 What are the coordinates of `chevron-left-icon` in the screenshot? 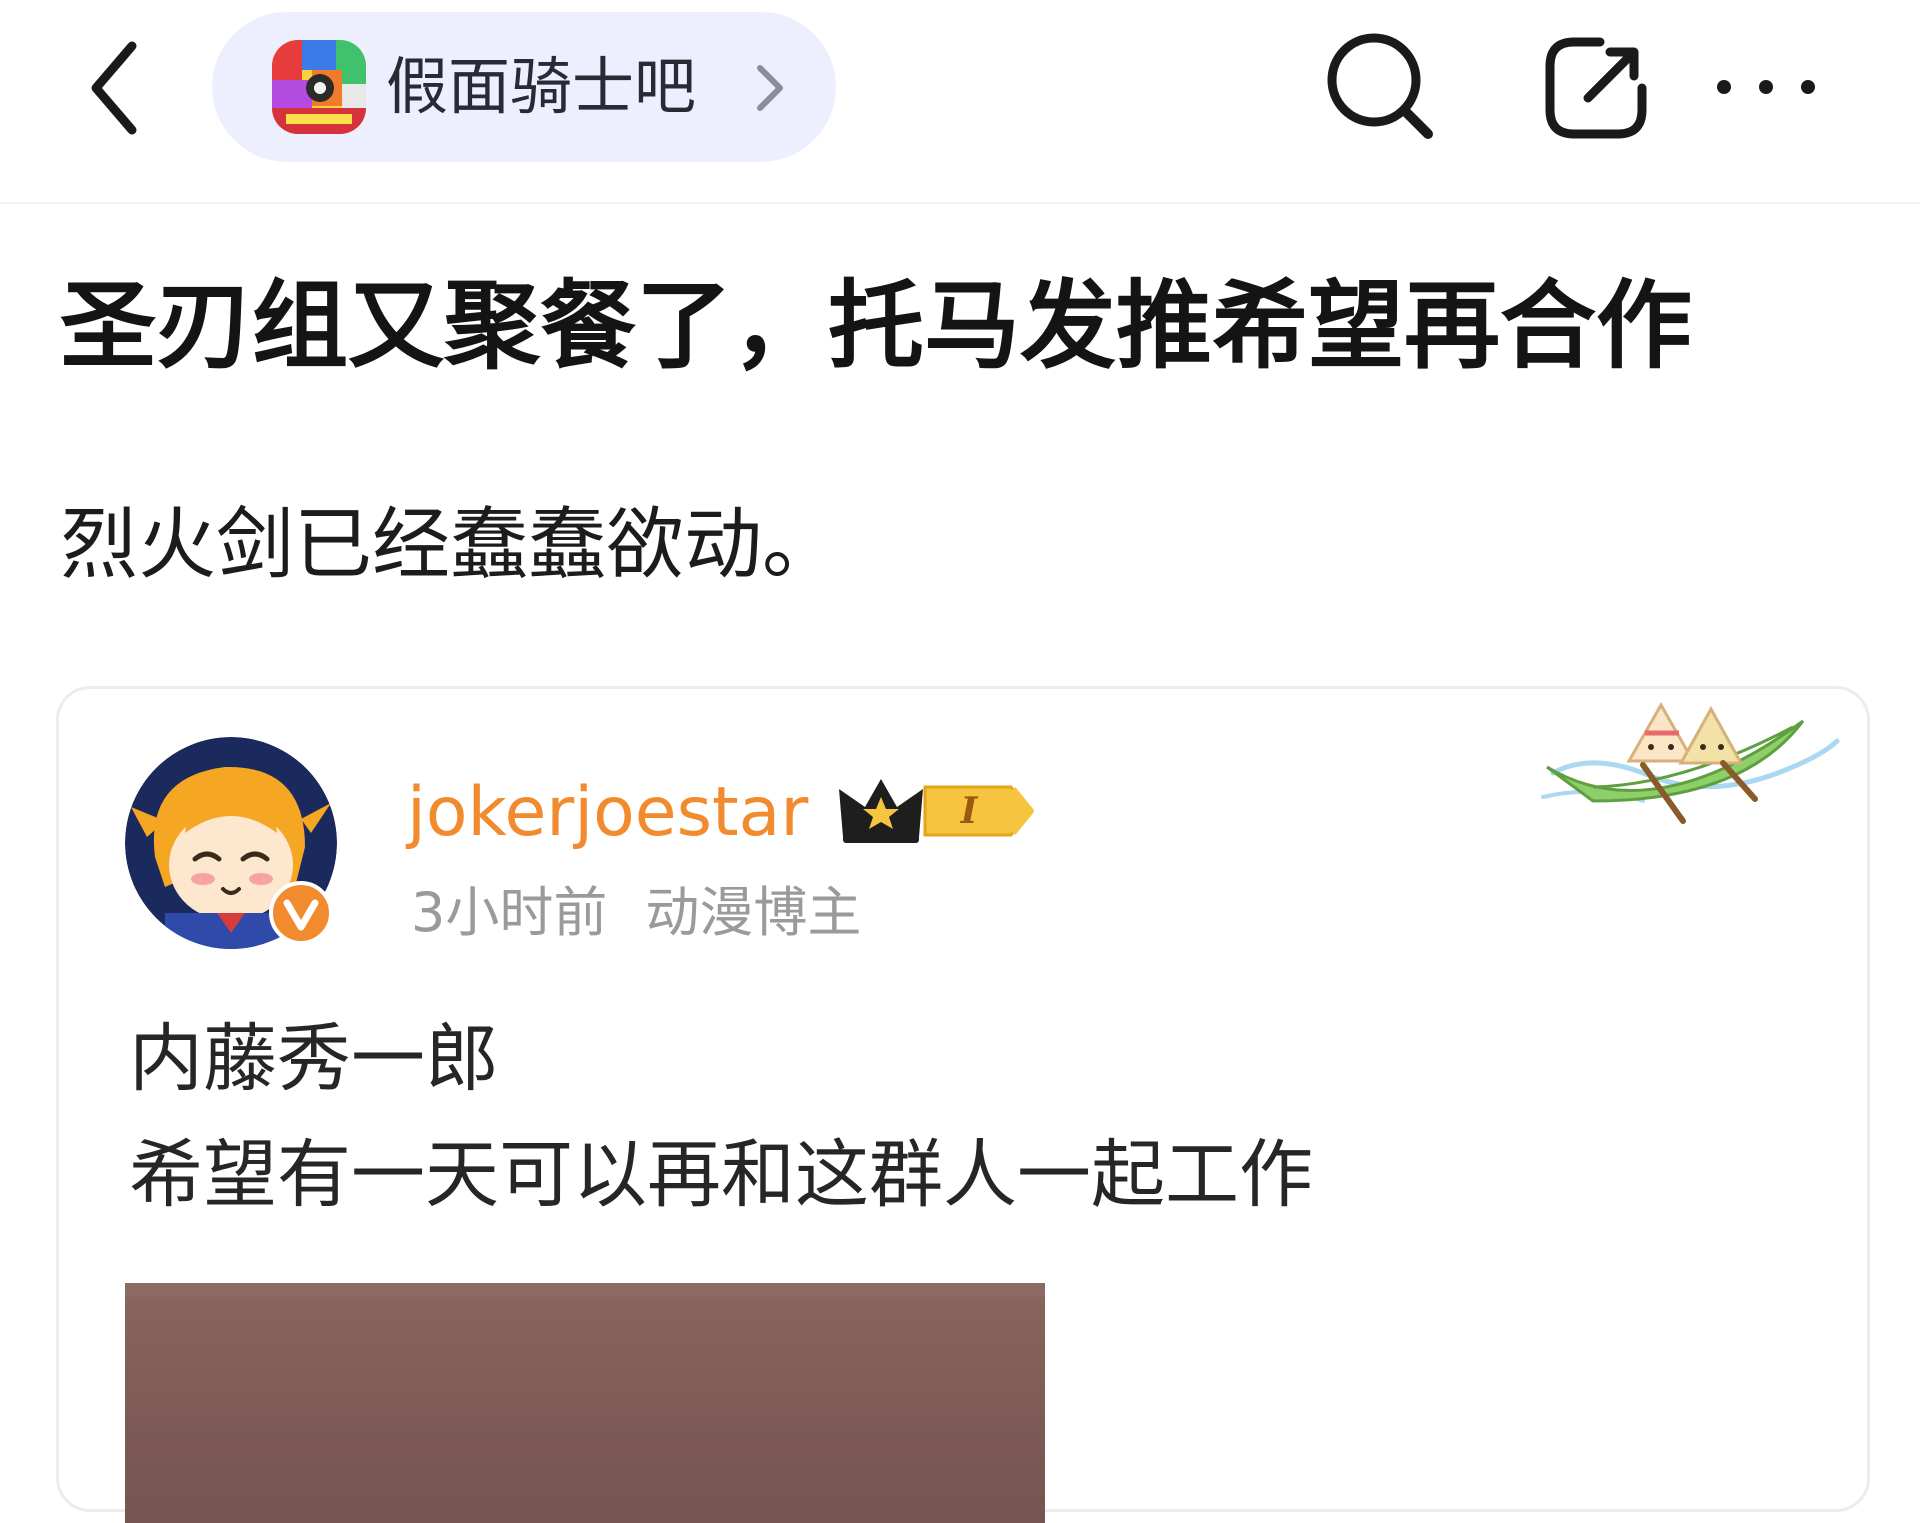 It's located at (114, 88).